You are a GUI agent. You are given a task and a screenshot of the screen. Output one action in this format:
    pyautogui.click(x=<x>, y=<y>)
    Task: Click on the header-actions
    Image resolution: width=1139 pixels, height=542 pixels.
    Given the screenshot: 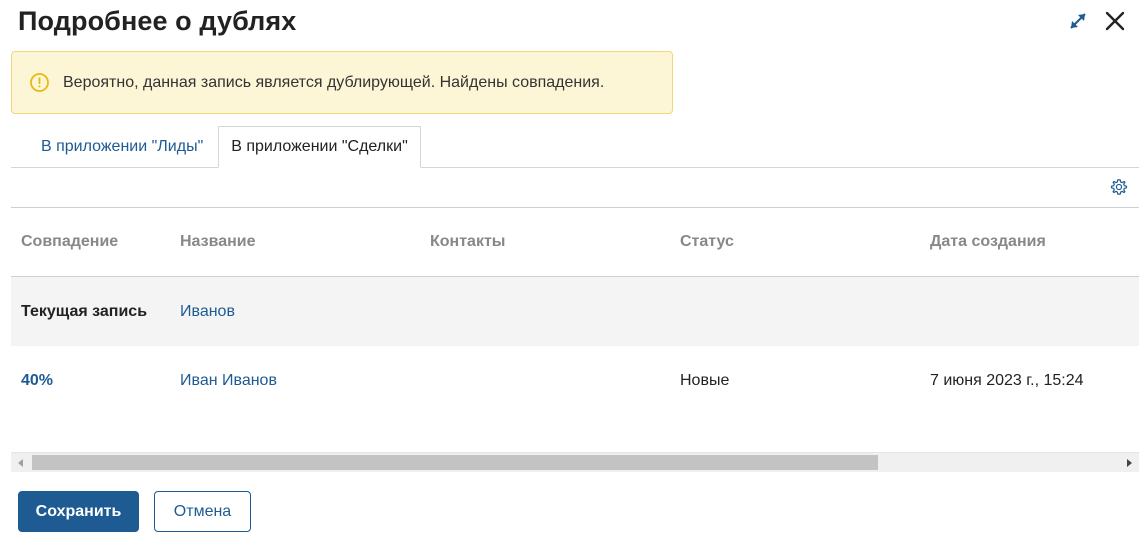 What is the action you would take?
    pyautogui.click(x=1097, y=21)
    